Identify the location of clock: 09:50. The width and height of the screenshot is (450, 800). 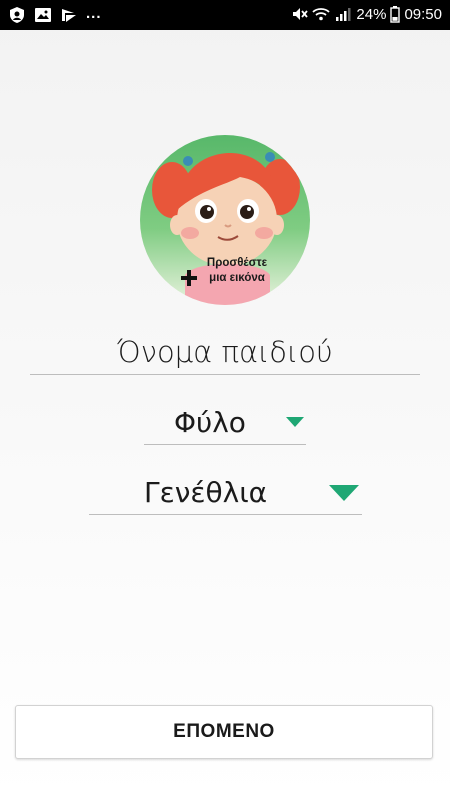
(423, 14).